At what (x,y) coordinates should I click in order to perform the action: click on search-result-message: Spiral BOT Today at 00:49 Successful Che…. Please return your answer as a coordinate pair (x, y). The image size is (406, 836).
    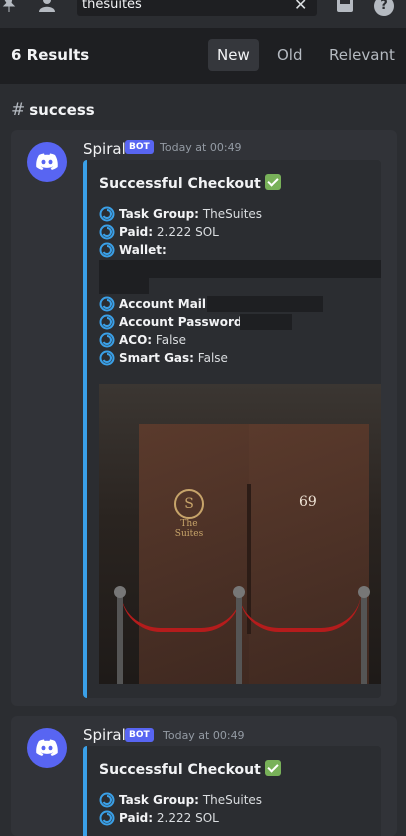
    Looking at the image, I should click on (204, 776).